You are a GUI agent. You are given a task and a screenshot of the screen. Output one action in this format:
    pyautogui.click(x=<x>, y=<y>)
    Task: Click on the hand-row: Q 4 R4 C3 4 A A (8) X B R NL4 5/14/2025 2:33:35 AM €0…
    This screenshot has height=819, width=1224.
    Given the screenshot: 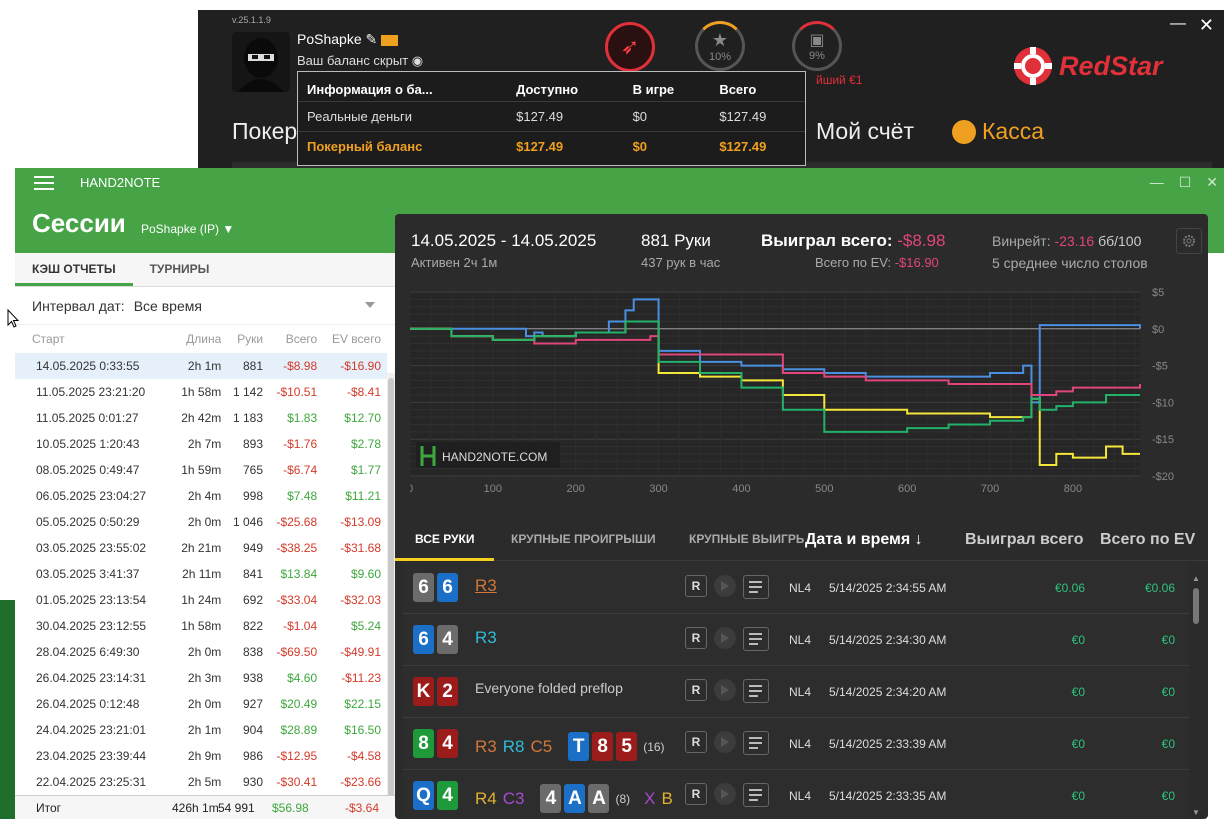 What is the action you would take?
    pyautogui.click(x=796, y=794)
    